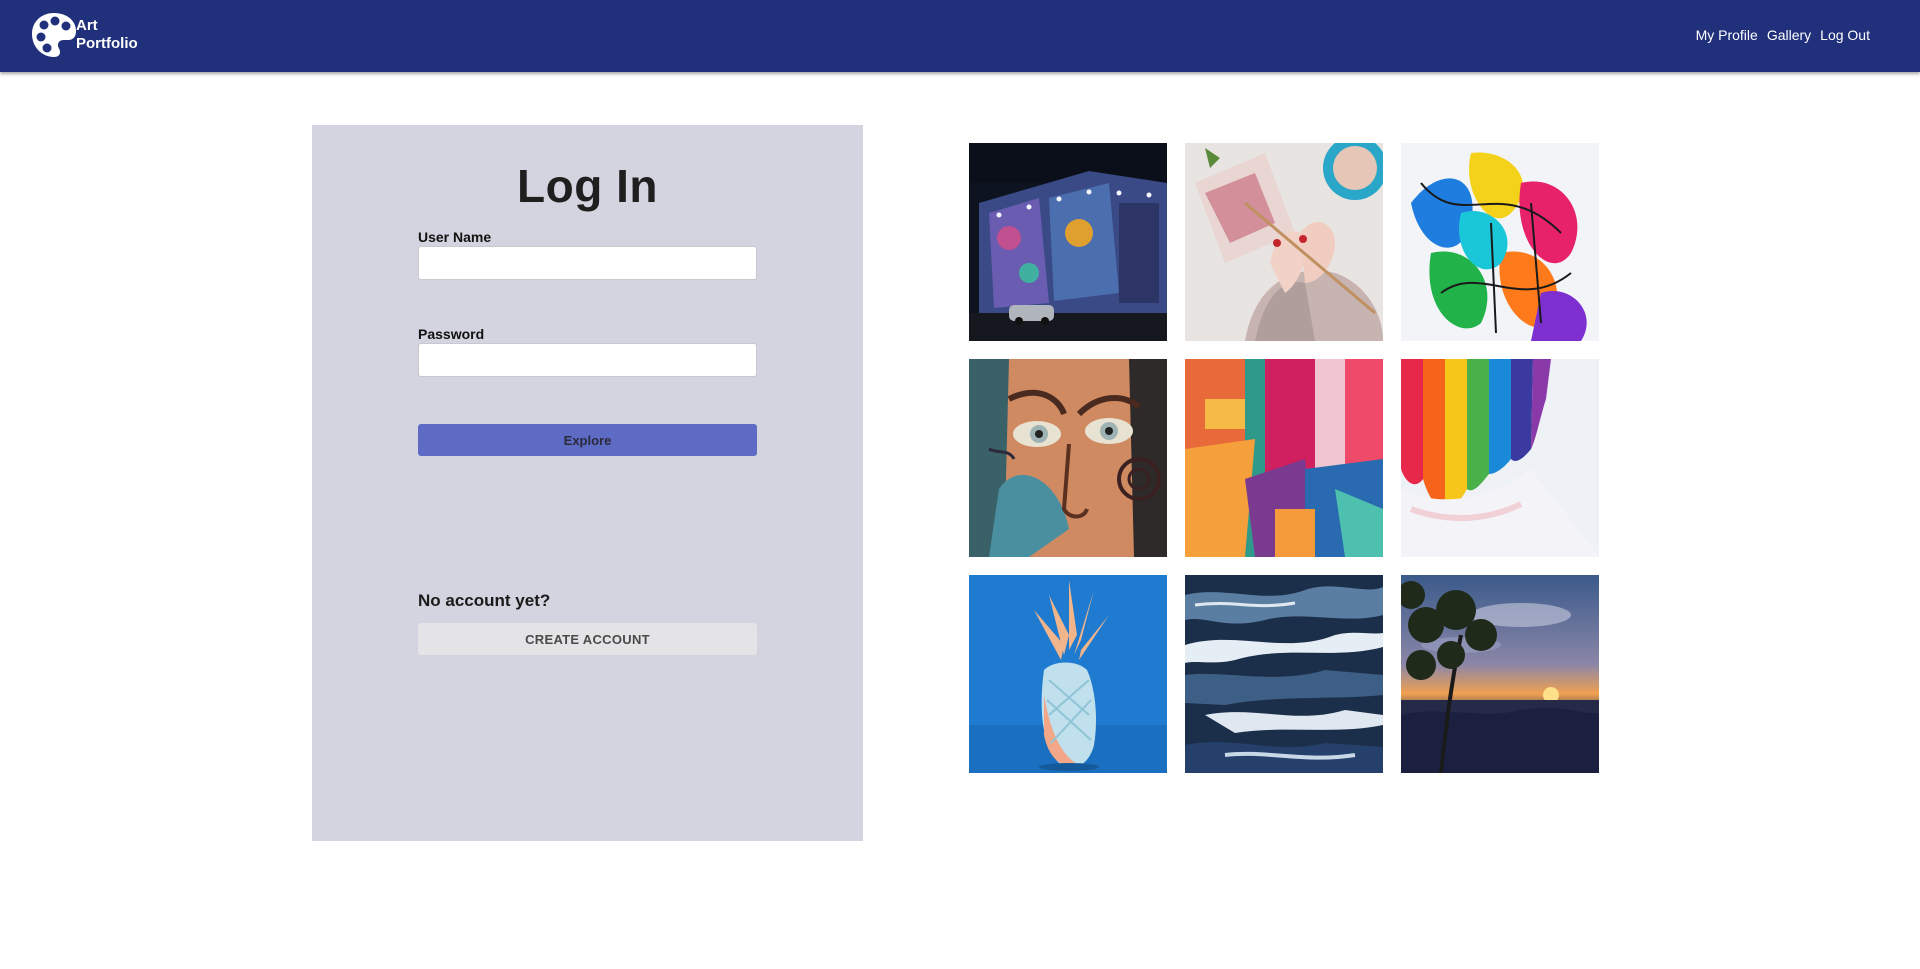  What do you see at coordinates (587, 263) in the screenshot?
I see `username-input` at bounding box center [587, 263].